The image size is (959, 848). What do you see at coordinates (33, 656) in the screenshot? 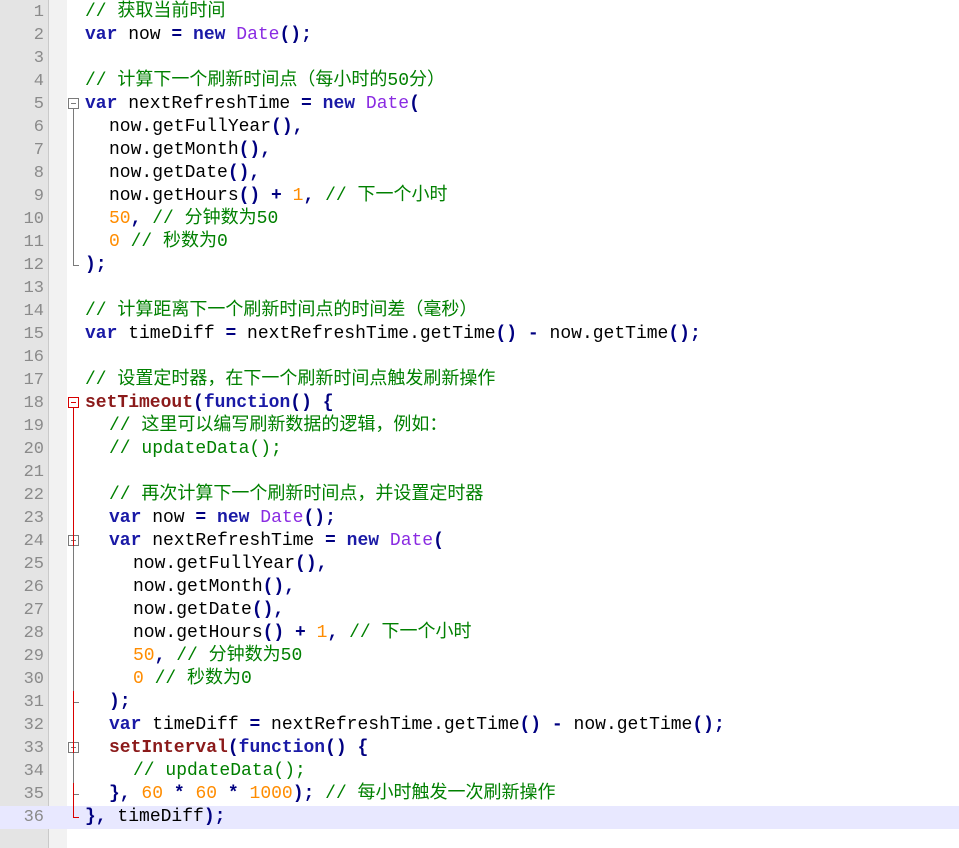
I see `line-number: 29` at bounding box center [33, 656].